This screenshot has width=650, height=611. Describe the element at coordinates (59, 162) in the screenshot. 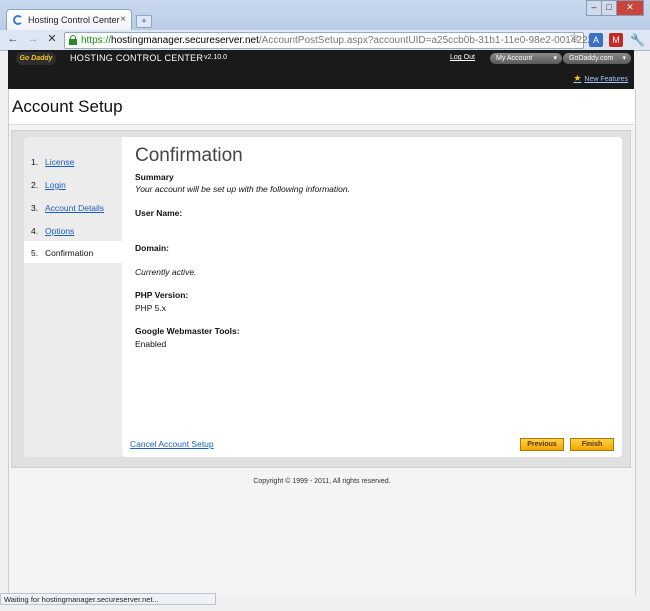

I see `step-label: License` at that location.